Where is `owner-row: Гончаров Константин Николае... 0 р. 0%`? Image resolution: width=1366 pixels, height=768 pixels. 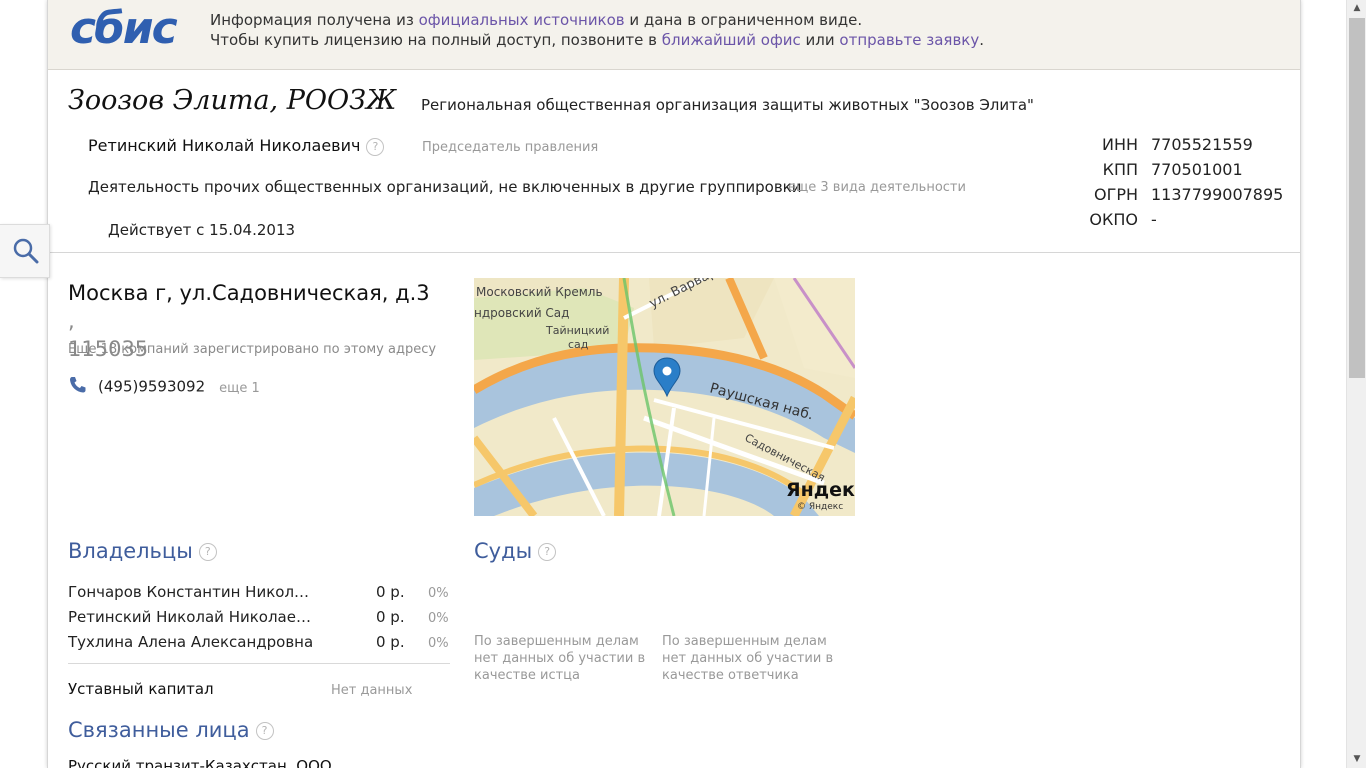
owner-row: Гончаров Константин Николае... 0 р. 0% is located at coordinates (259, 595).